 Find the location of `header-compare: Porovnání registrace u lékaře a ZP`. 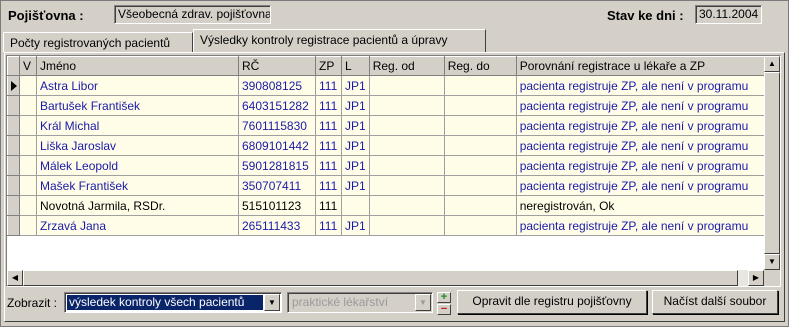

header-compare: Porovnání registrace u lékaře a ZP is located at coordinates (640, 66).